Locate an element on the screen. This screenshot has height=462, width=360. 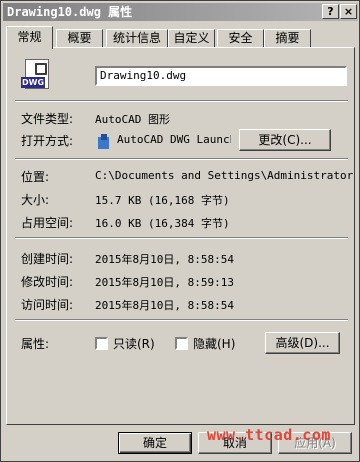
tab-general: 常规 is located at coordinates (29, 37).